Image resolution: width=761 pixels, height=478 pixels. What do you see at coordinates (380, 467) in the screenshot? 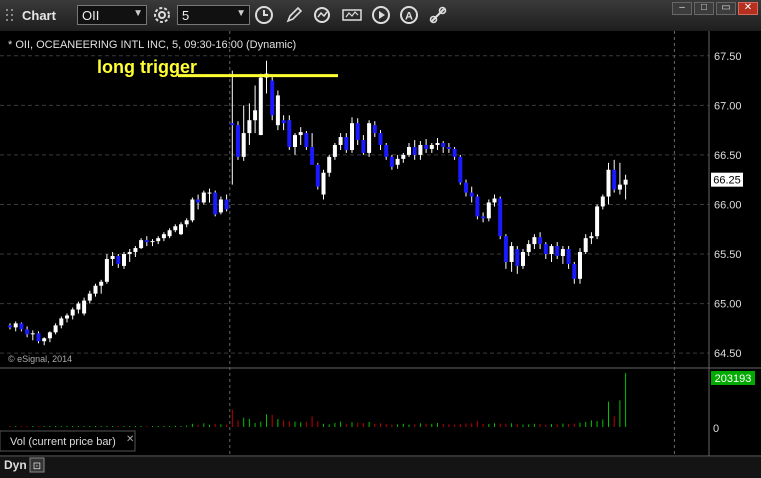
I see `time-axis-bar` at bounding box center [380, 467].